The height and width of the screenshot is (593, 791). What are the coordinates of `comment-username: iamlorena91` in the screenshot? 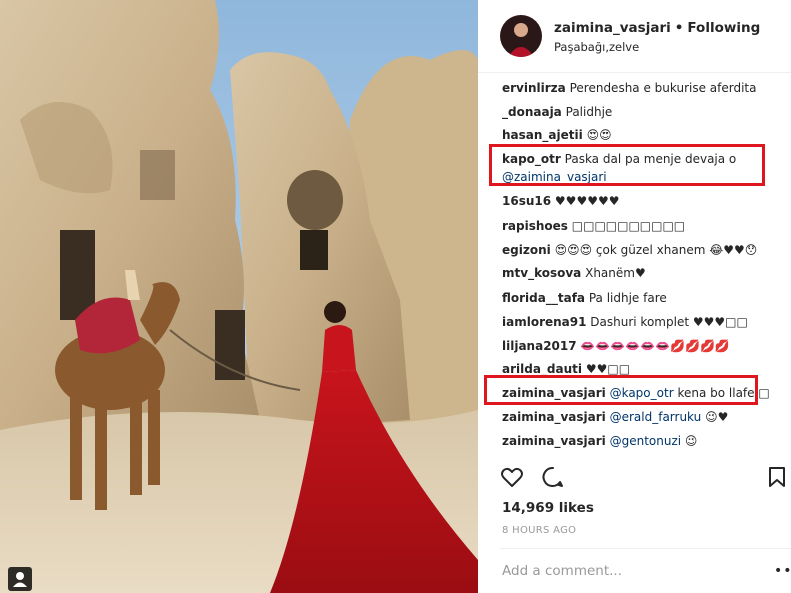 It's located at (544, 322).